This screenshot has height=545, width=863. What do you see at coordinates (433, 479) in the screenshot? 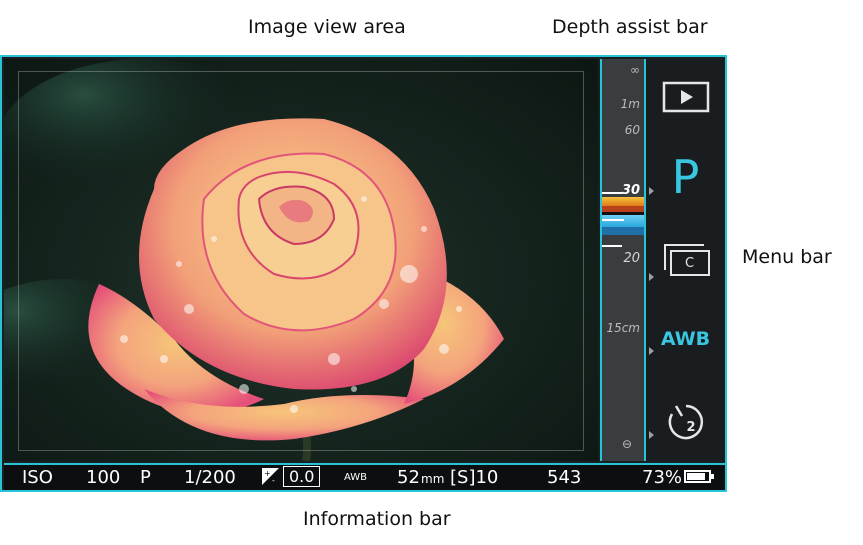
I see `focal-length-unit: mm` at bounding box center [433, 479].